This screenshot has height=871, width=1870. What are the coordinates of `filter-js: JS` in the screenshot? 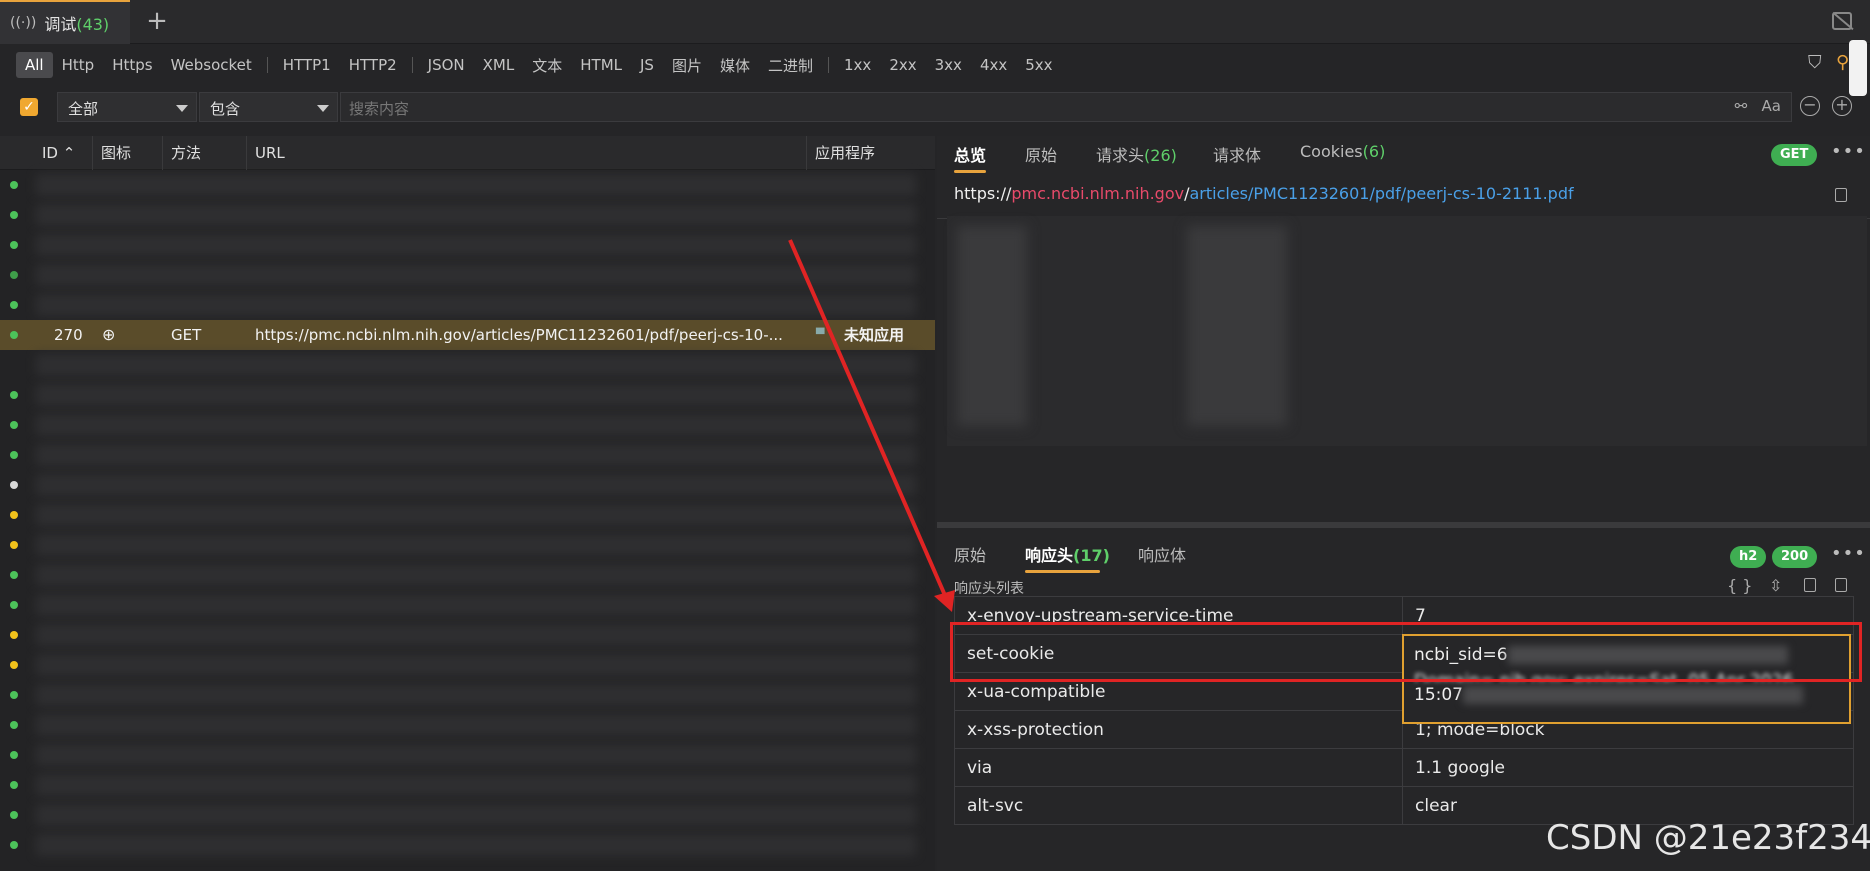 It's located at (647, 65).